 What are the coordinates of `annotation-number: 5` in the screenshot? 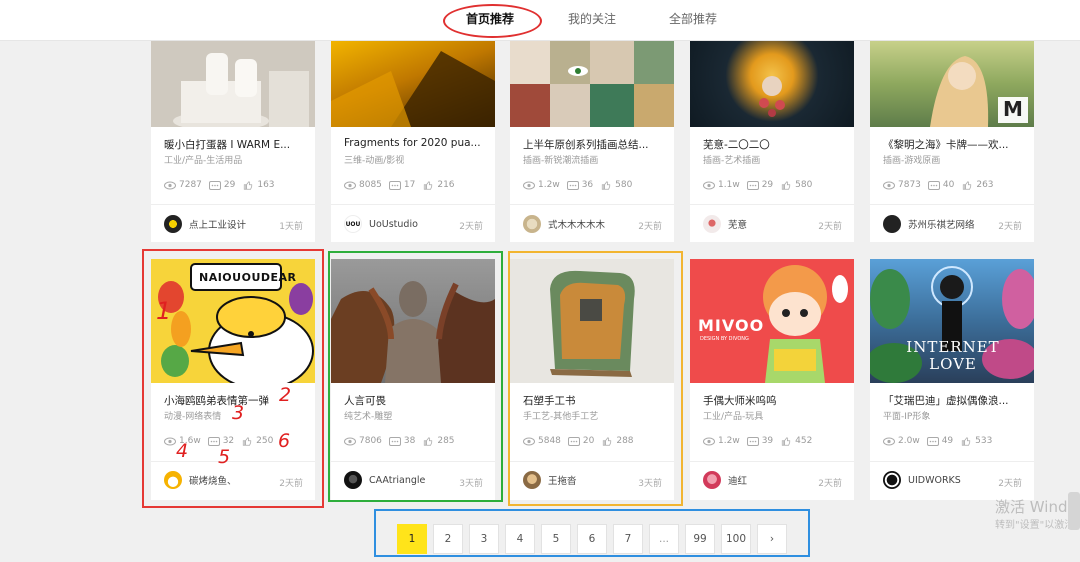 It's located at (224, 457).